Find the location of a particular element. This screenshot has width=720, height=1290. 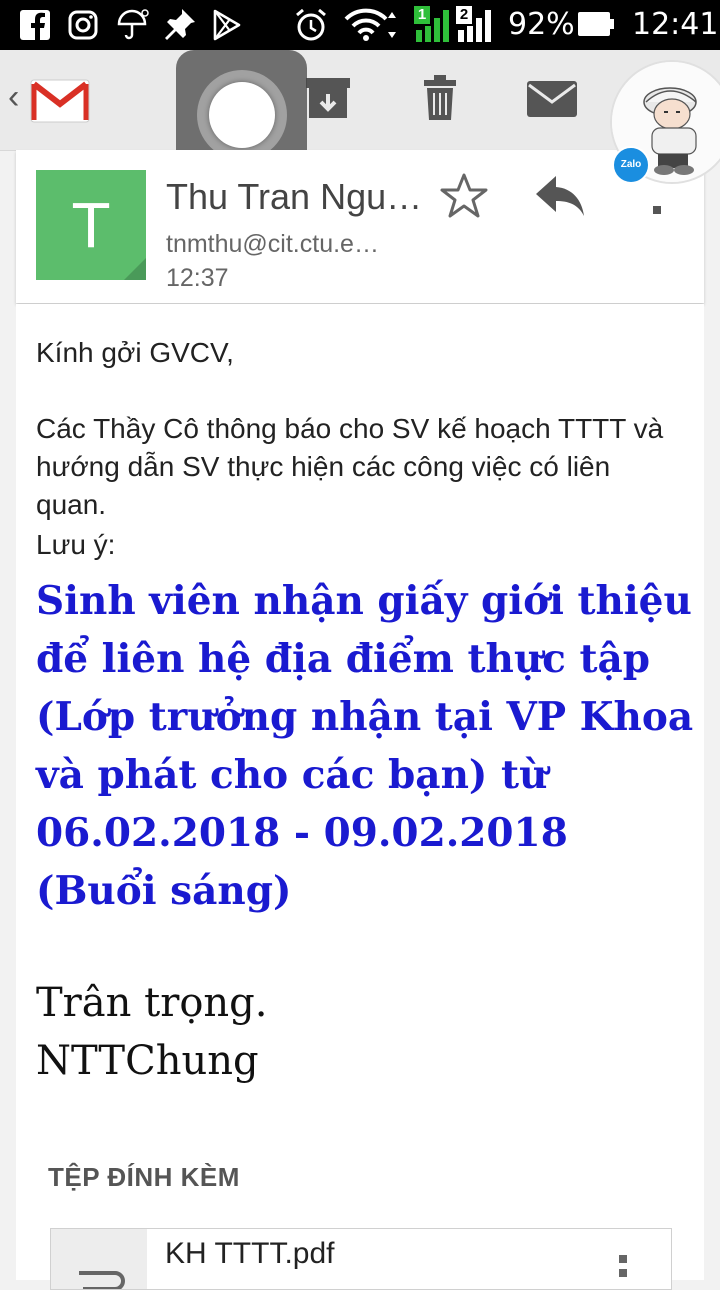

sim1-label: 1 is located at coordinates (422, 15).